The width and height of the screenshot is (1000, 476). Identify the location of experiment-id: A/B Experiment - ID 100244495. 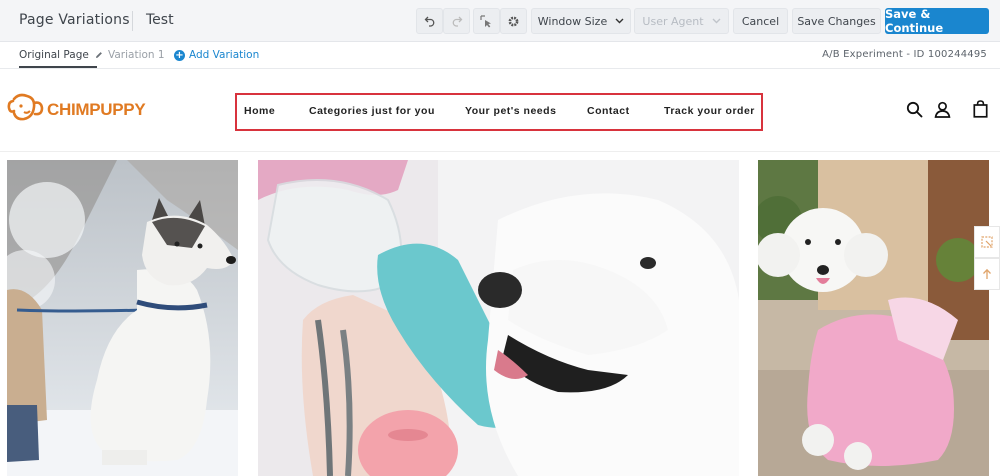
(904, 54).